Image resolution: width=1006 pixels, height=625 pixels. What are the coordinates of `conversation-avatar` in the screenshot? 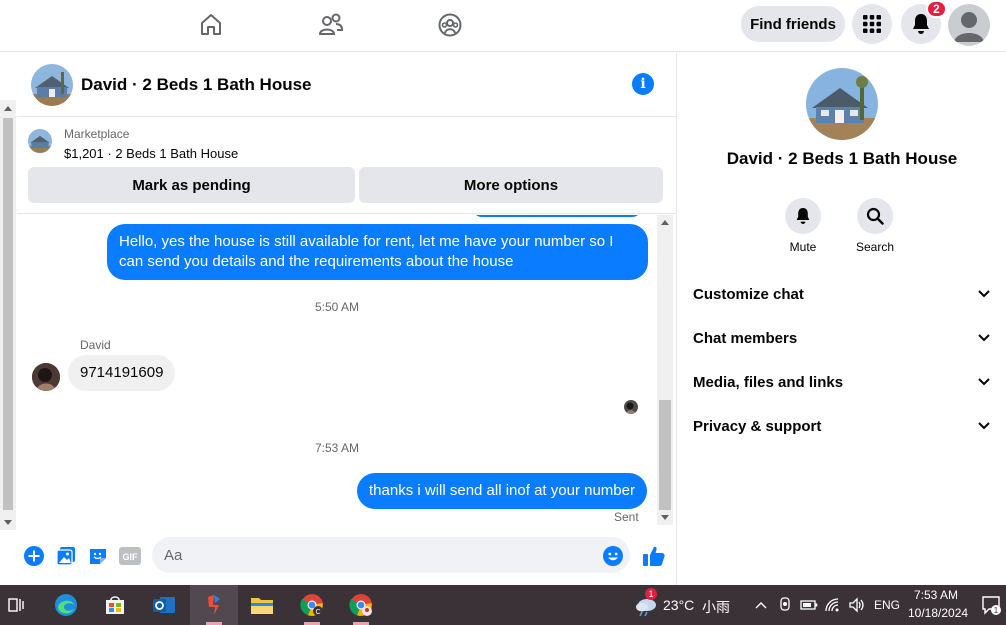 It's located at (842, 104).